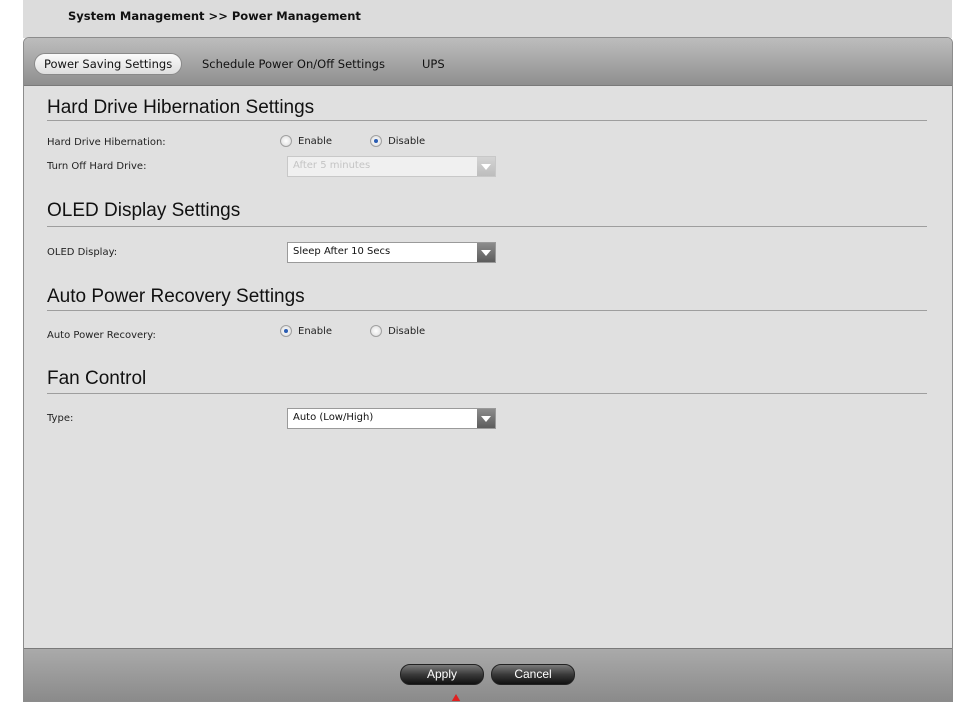 Image resolution: width=955 pixels, height=702 pixels. I want to click on hibernation-radio-group: Enable Disable, so click(371, 141).